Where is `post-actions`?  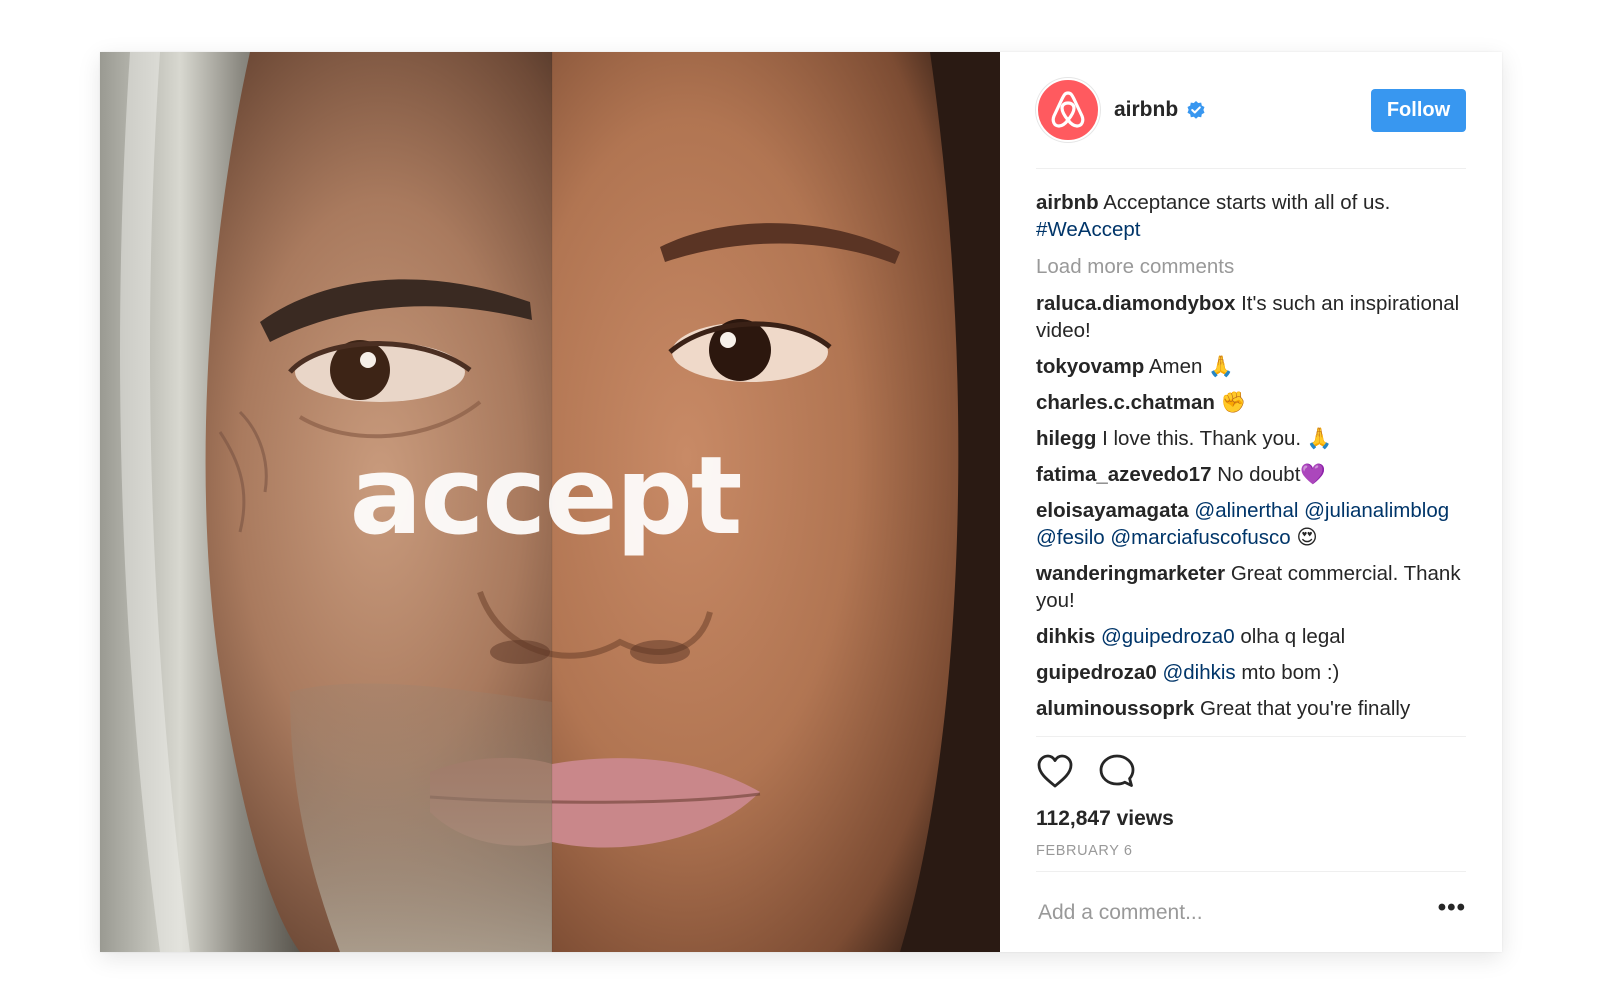
post-actions is located at coordinates (1251, 765).